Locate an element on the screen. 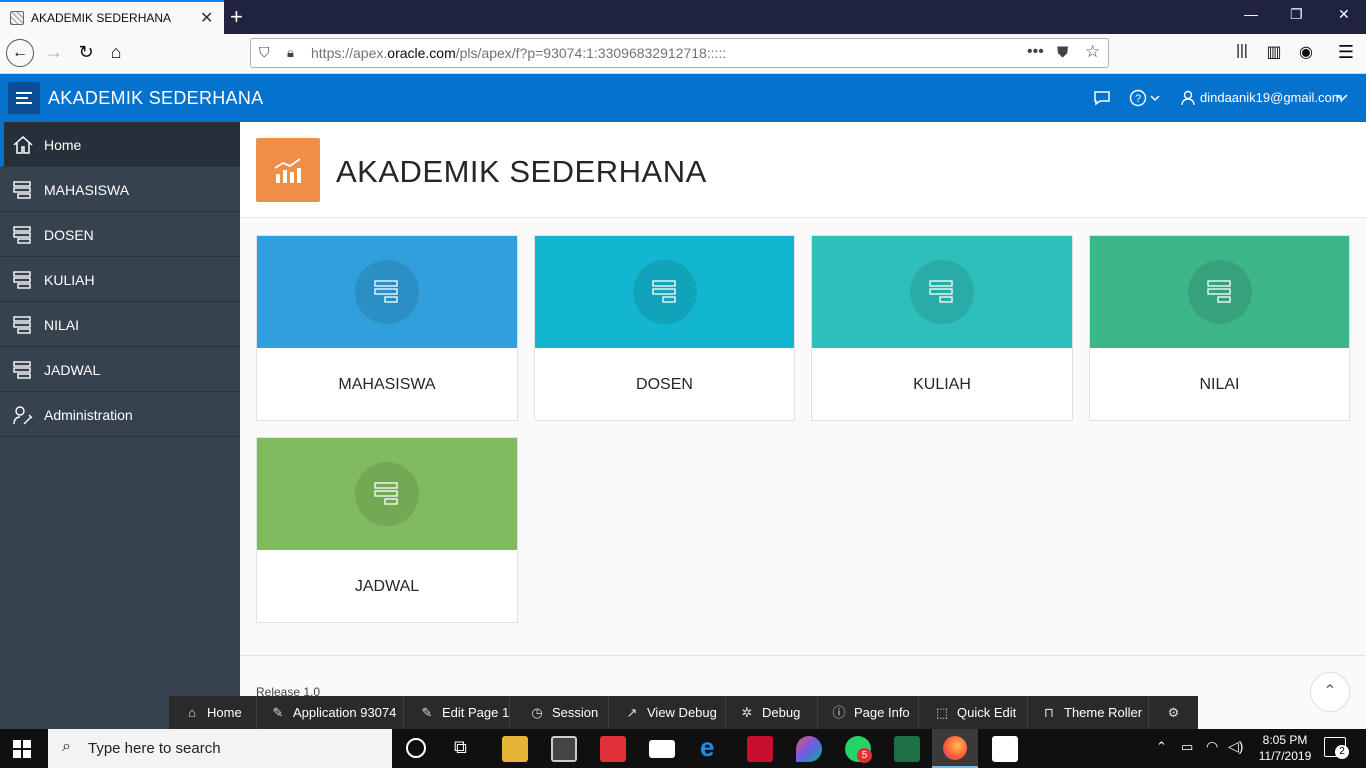  dev-application-button: ✎ Application 93074 is located at coordinates (330, 712).